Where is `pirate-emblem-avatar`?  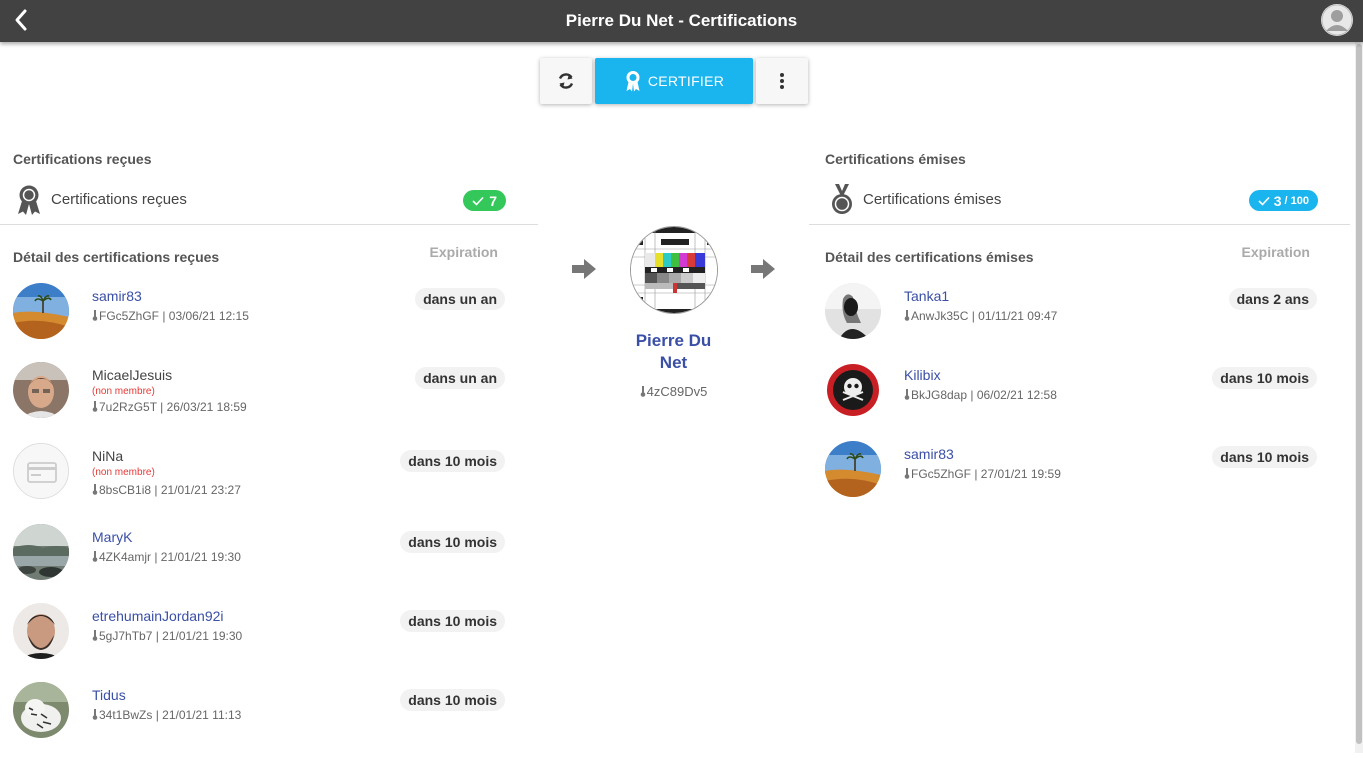 pirate-emblem-avatar is located at coordinates (853, 390).